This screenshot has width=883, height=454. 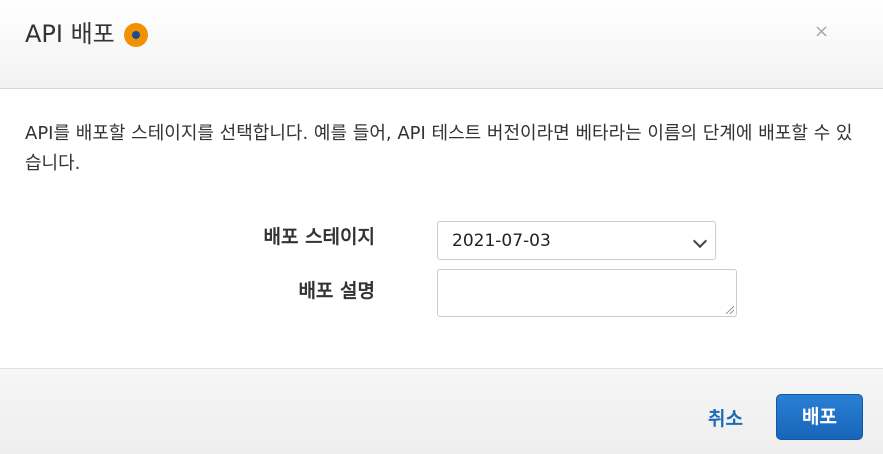 What do you see at coordinates (821, 32) in the screenshot?
I see `close-icon: ×` at bounding box center [821, 32].